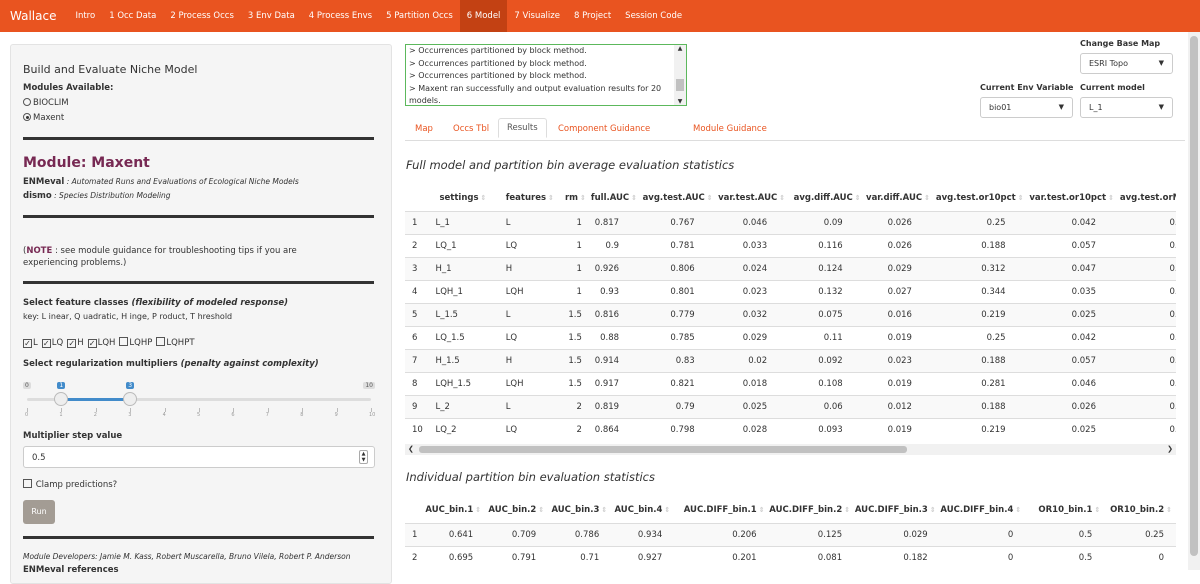  I want to click on table1-header-cell: full.AUC ⇕, so click(615, 198).